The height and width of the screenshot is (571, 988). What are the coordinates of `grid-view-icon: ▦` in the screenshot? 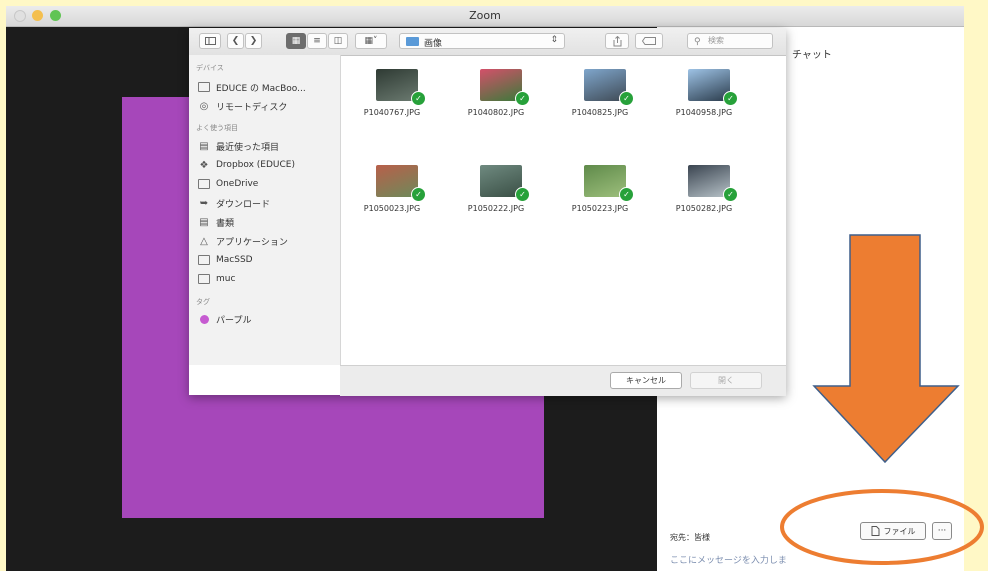 It's located at (296, 41).